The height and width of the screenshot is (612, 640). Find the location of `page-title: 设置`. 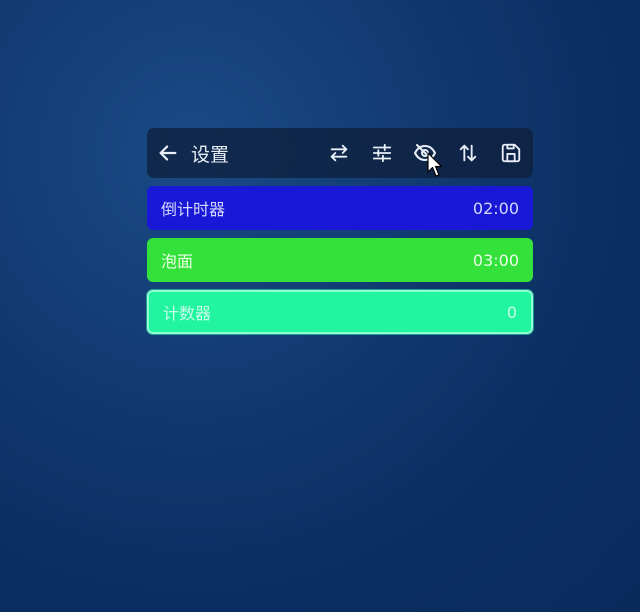

page-title: 设置 is located at coordinates (210, 154).